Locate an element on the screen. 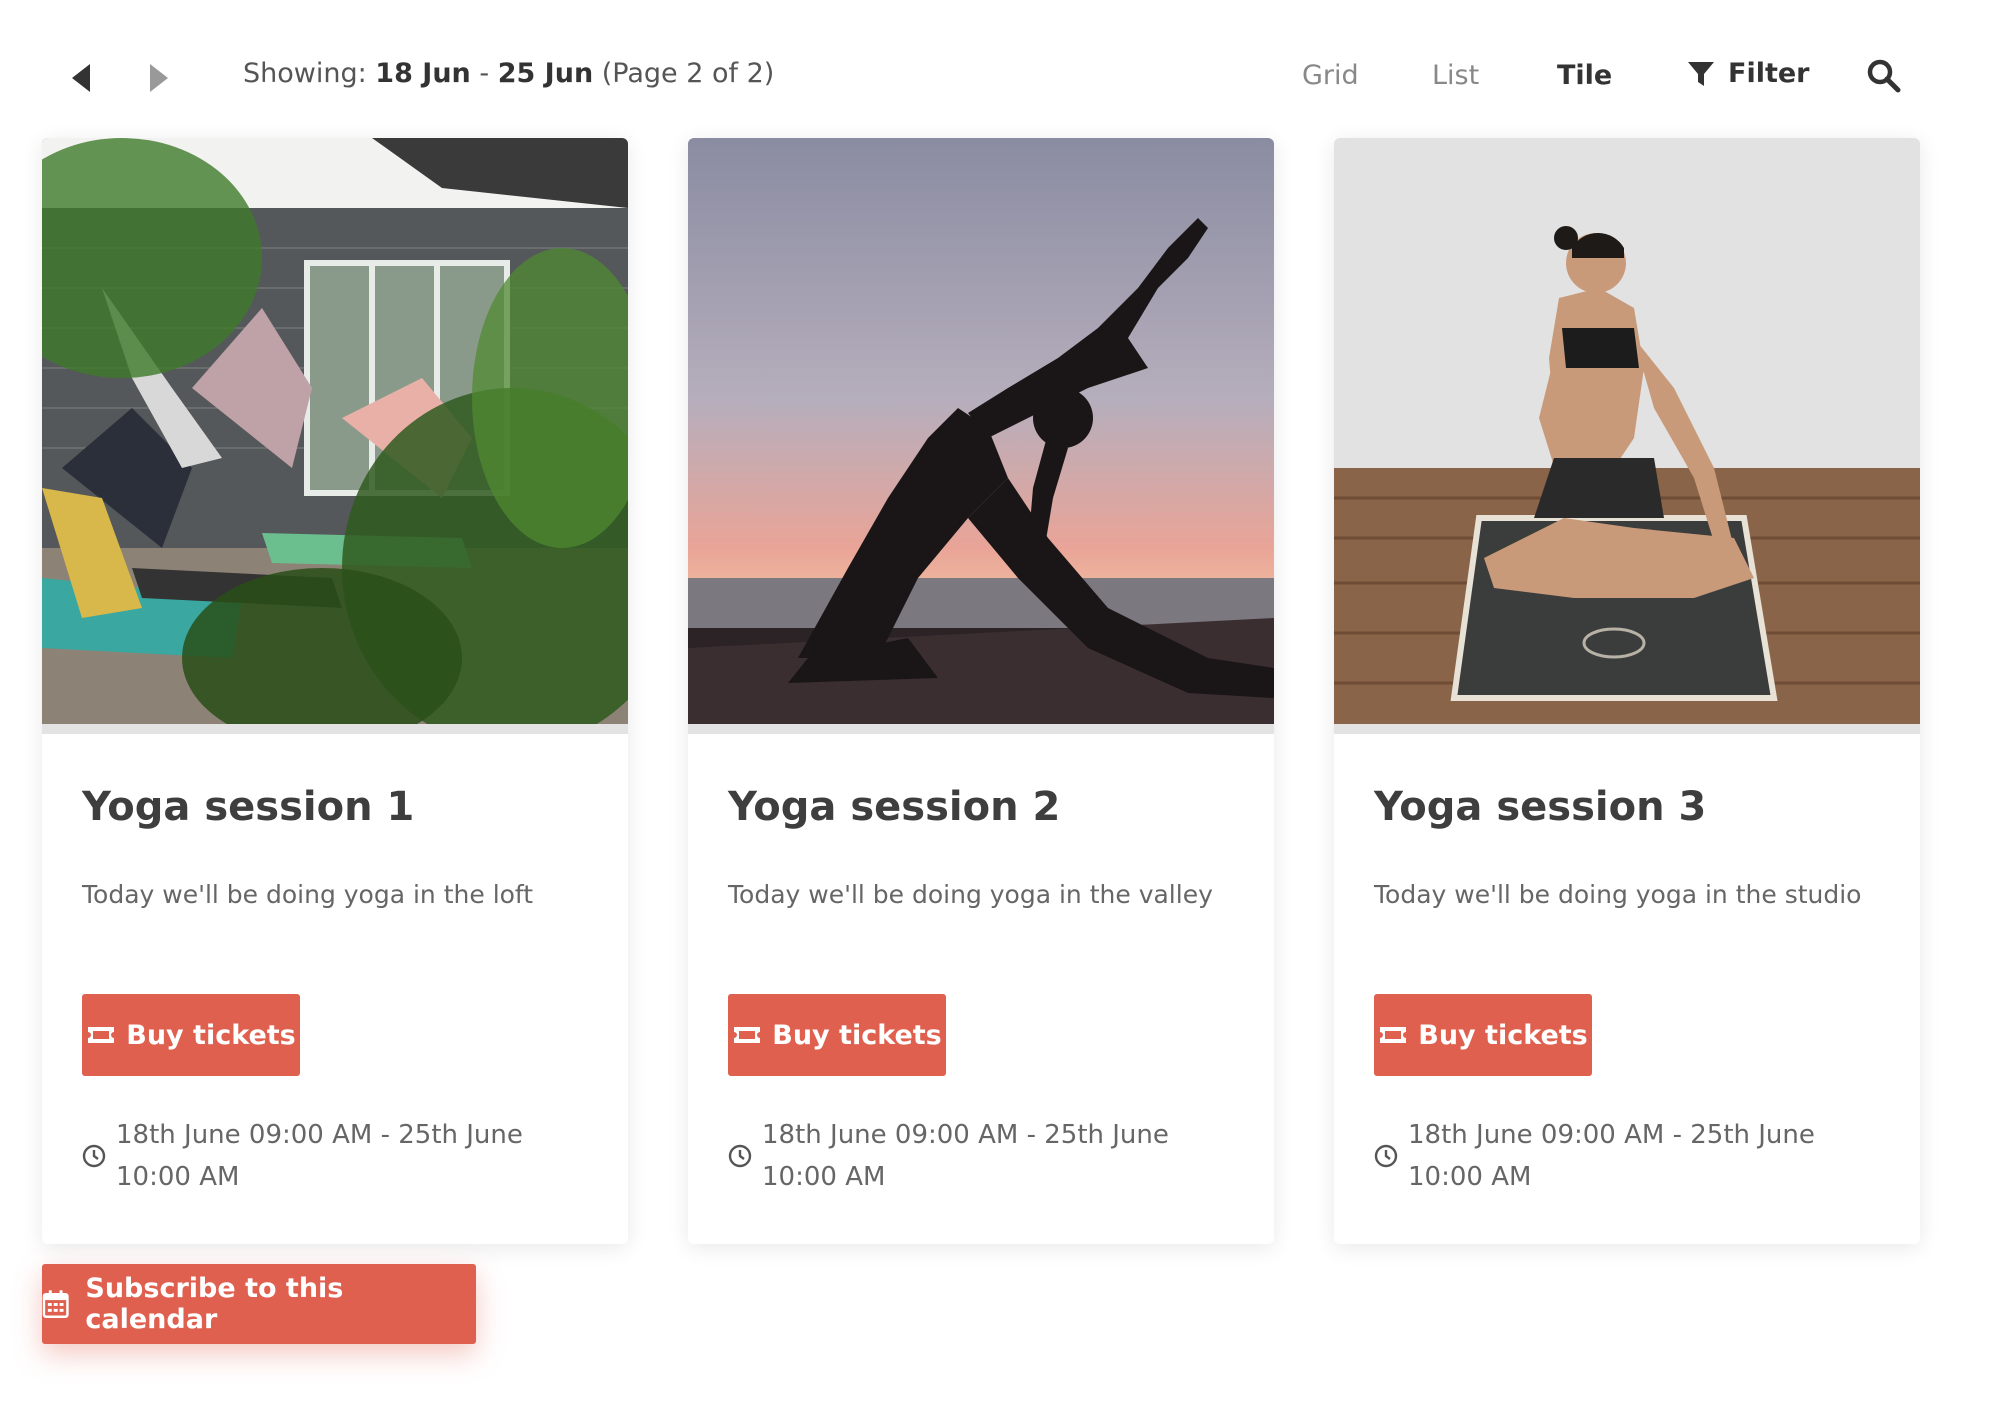 This screenshot has height=1412, width=1990. date-range-info: Showing: 18 Jun - 25 Jun (Page 2 of 2) is located at coordinates (508, 73).